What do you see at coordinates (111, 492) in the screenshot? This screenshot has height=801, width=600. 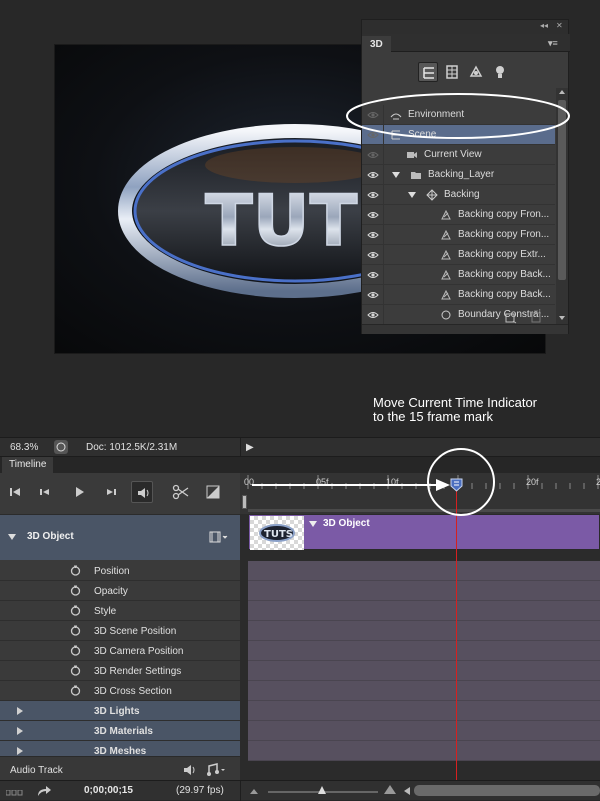 I see `next-frame-button` at bounding box center [111, 492].